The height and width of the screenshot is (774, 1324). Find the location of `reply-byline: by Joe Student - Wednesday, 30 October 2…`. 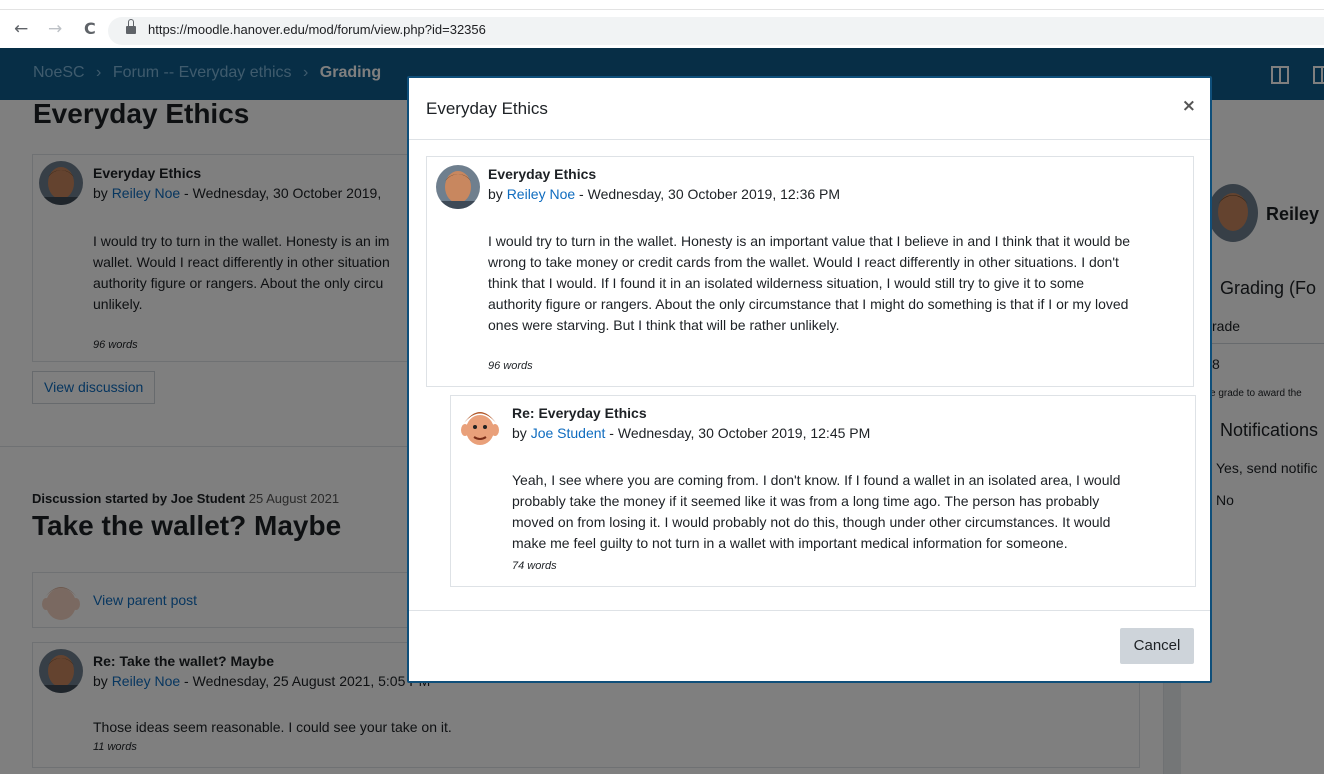

reply-byline: by Joe Student - Wednesday, 30 October 2… is located at coordinates (691, 433).